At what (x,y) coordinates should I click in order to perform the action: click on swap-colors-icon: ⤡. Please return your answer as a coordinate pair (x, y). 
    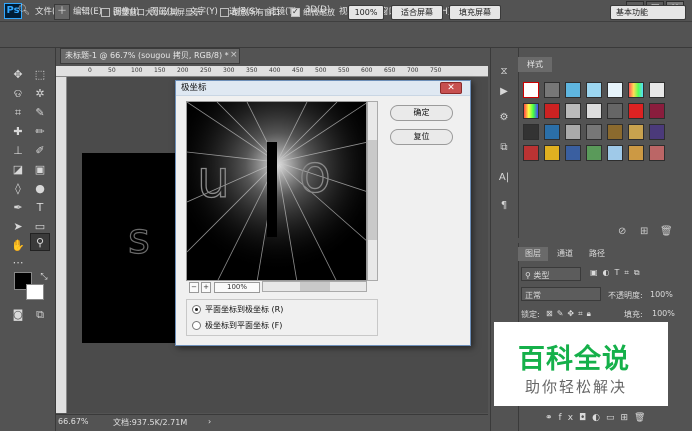
    Looking at the image, I should click on (44, 277).